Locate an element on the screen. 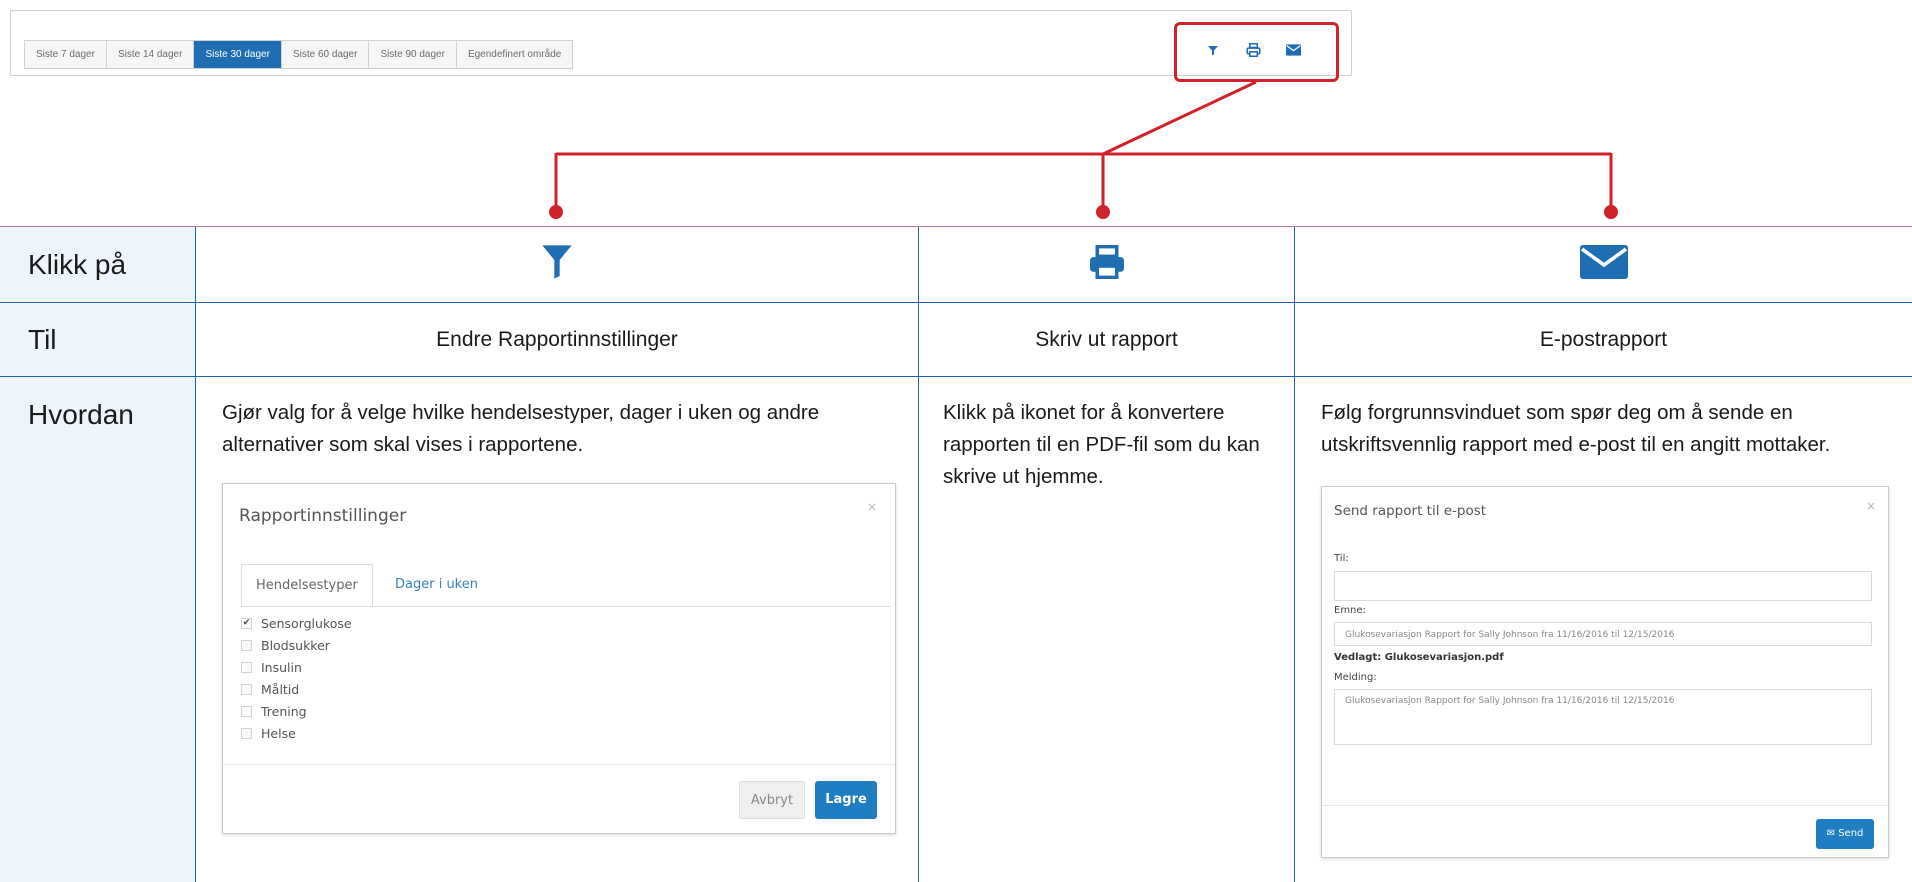  checkbox-exercise: Trening is located at coordinates (296, 711).